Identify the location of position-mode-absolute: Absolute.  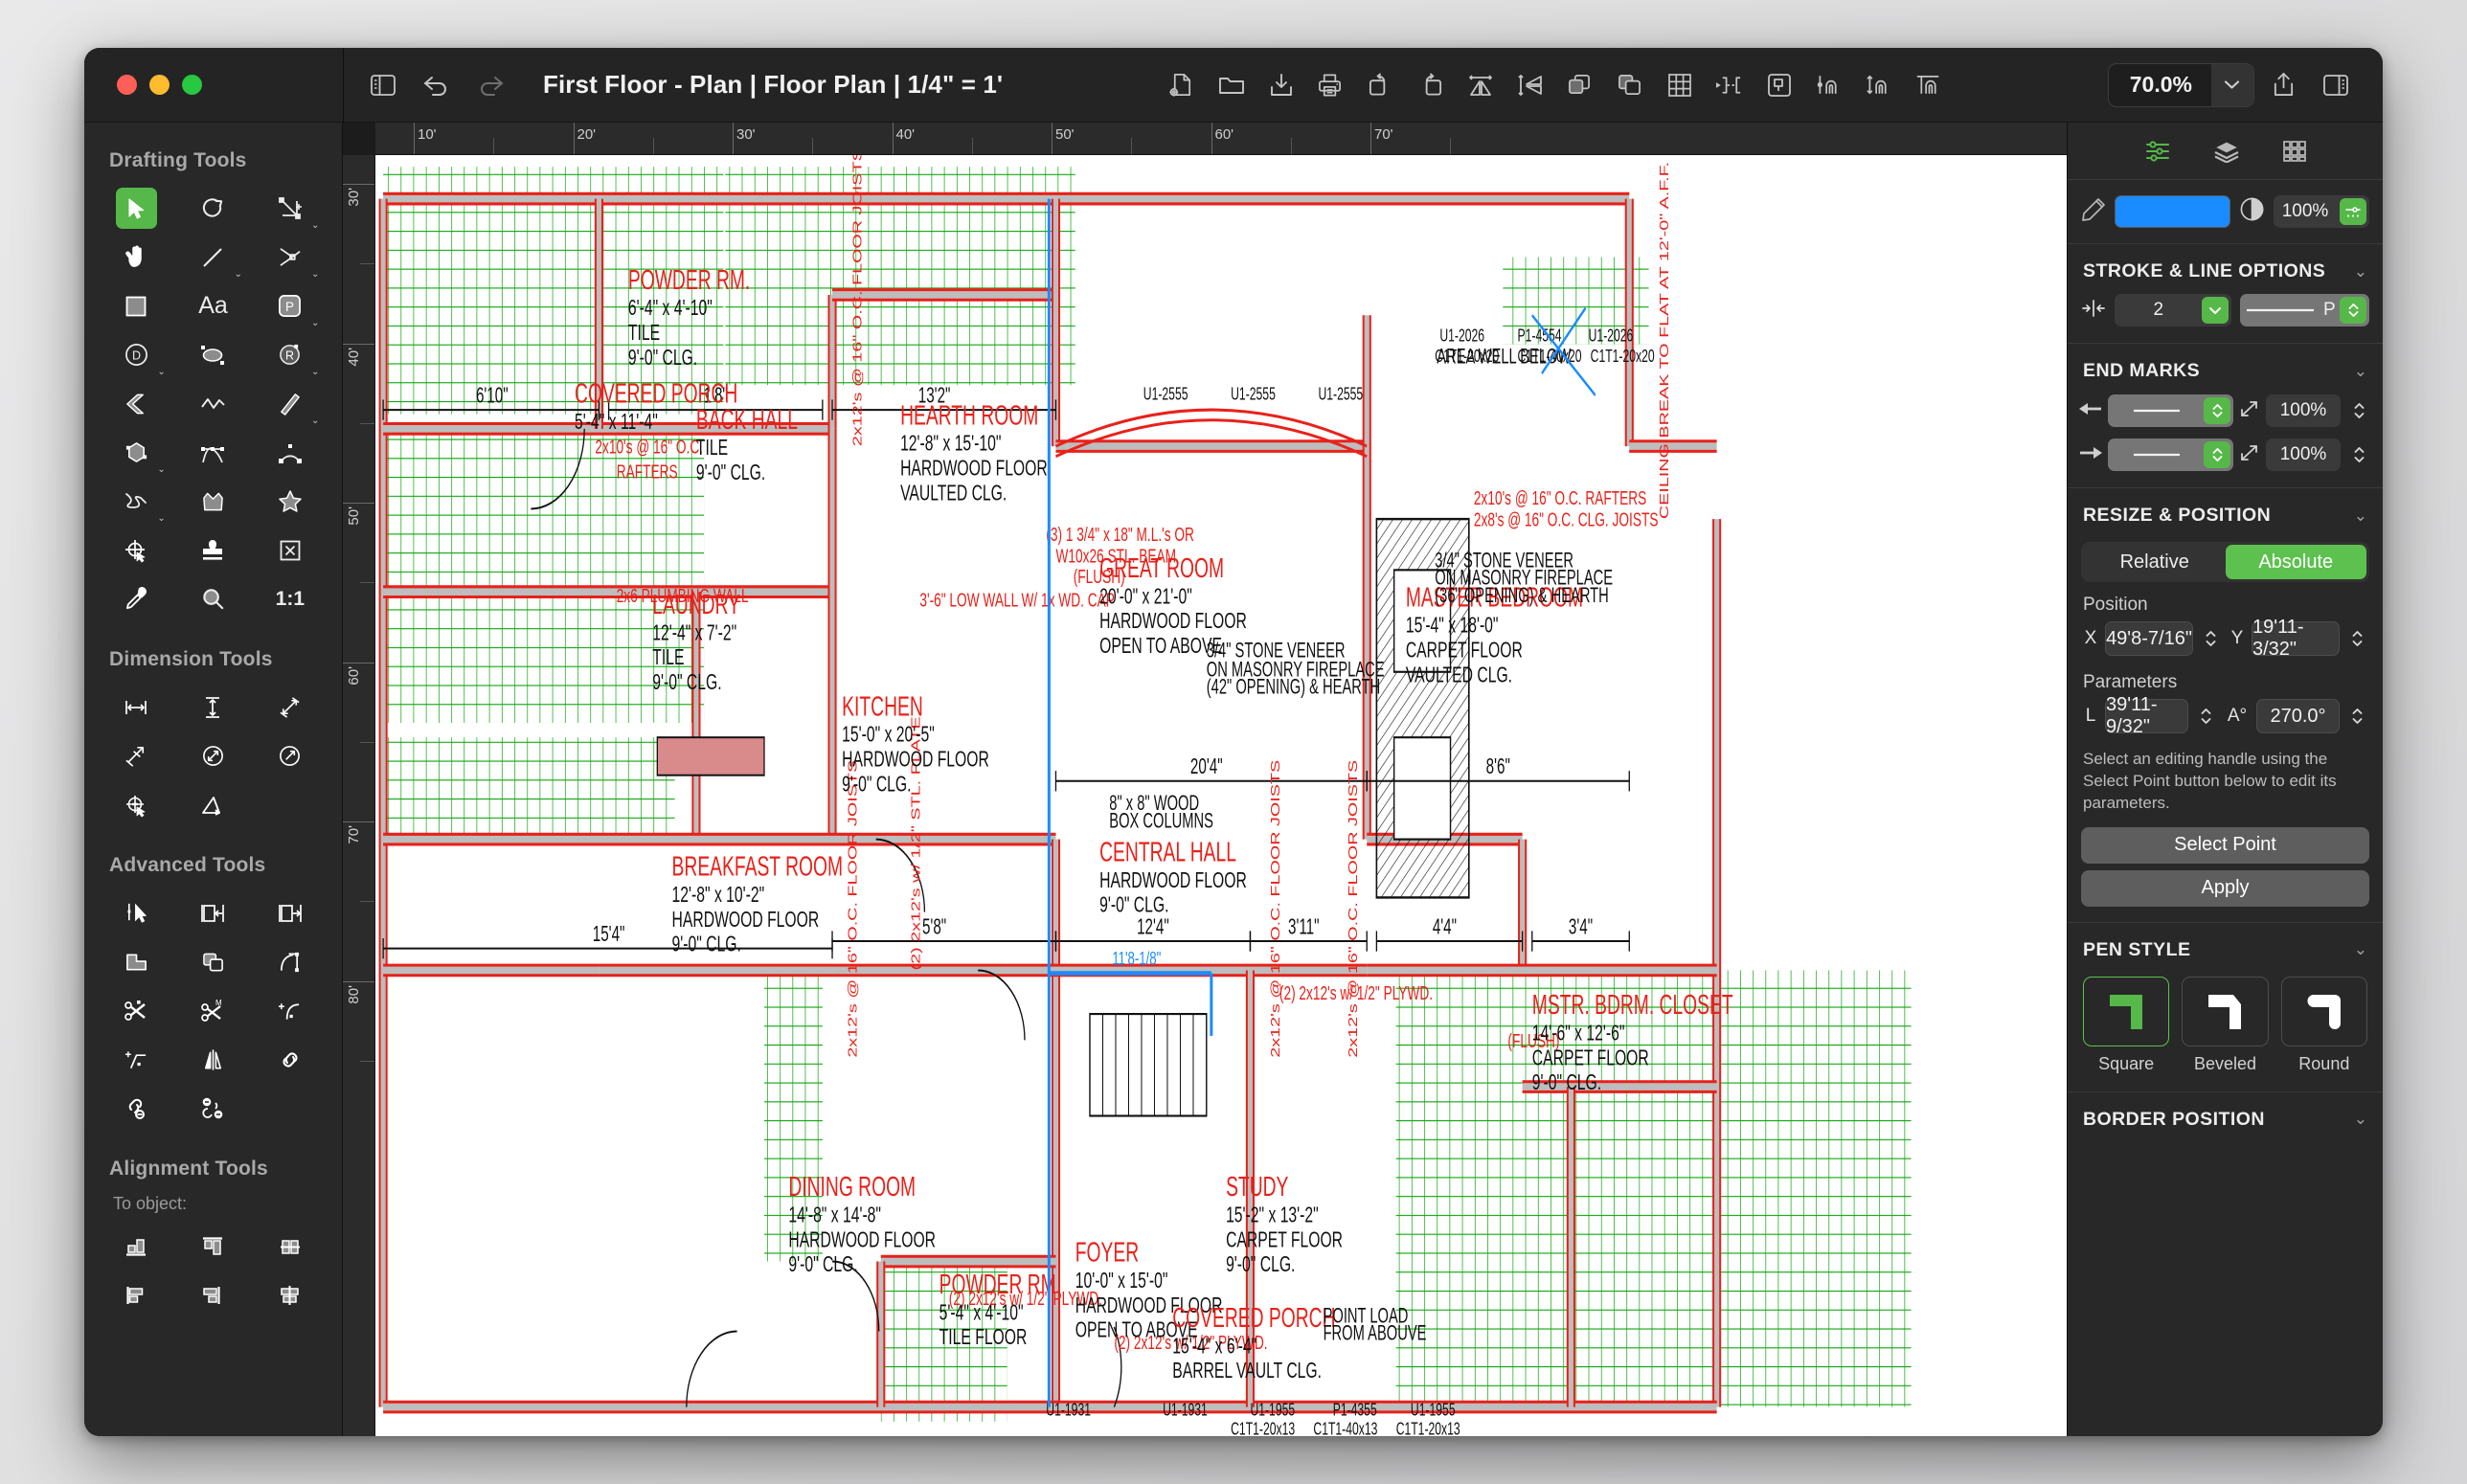
(2295, 562).